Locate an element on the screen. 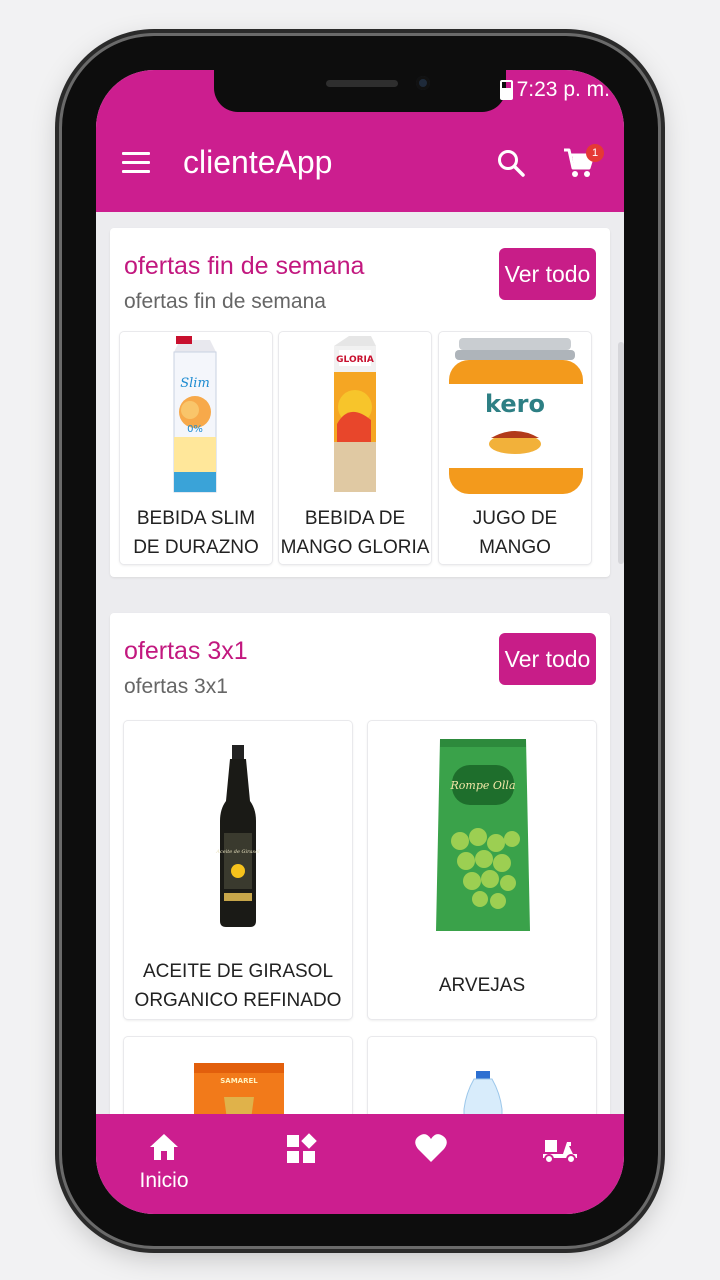  product-pack-label: 0% is located at coordinates (195, 429).